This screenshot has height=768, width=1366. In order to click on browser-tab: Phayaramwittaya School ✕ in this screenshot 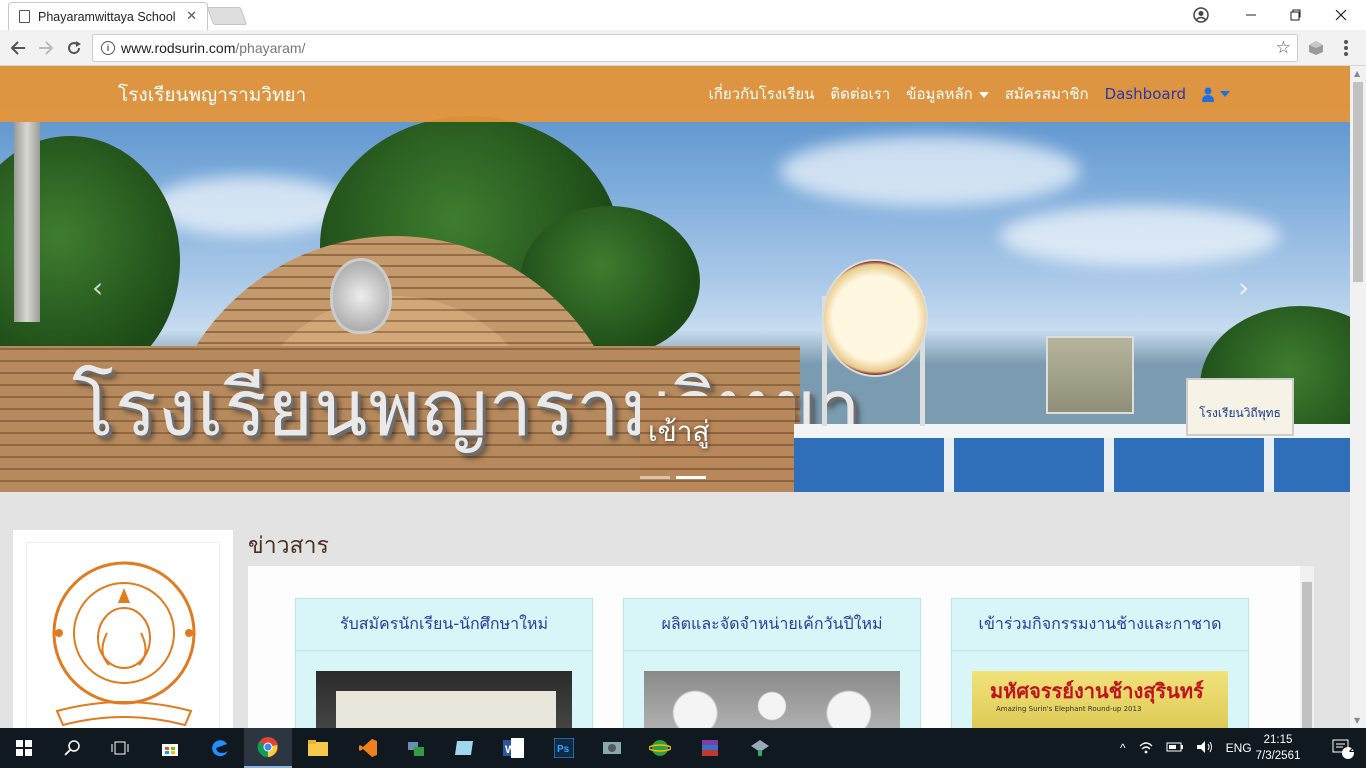, I will do `click(108, 16)`.